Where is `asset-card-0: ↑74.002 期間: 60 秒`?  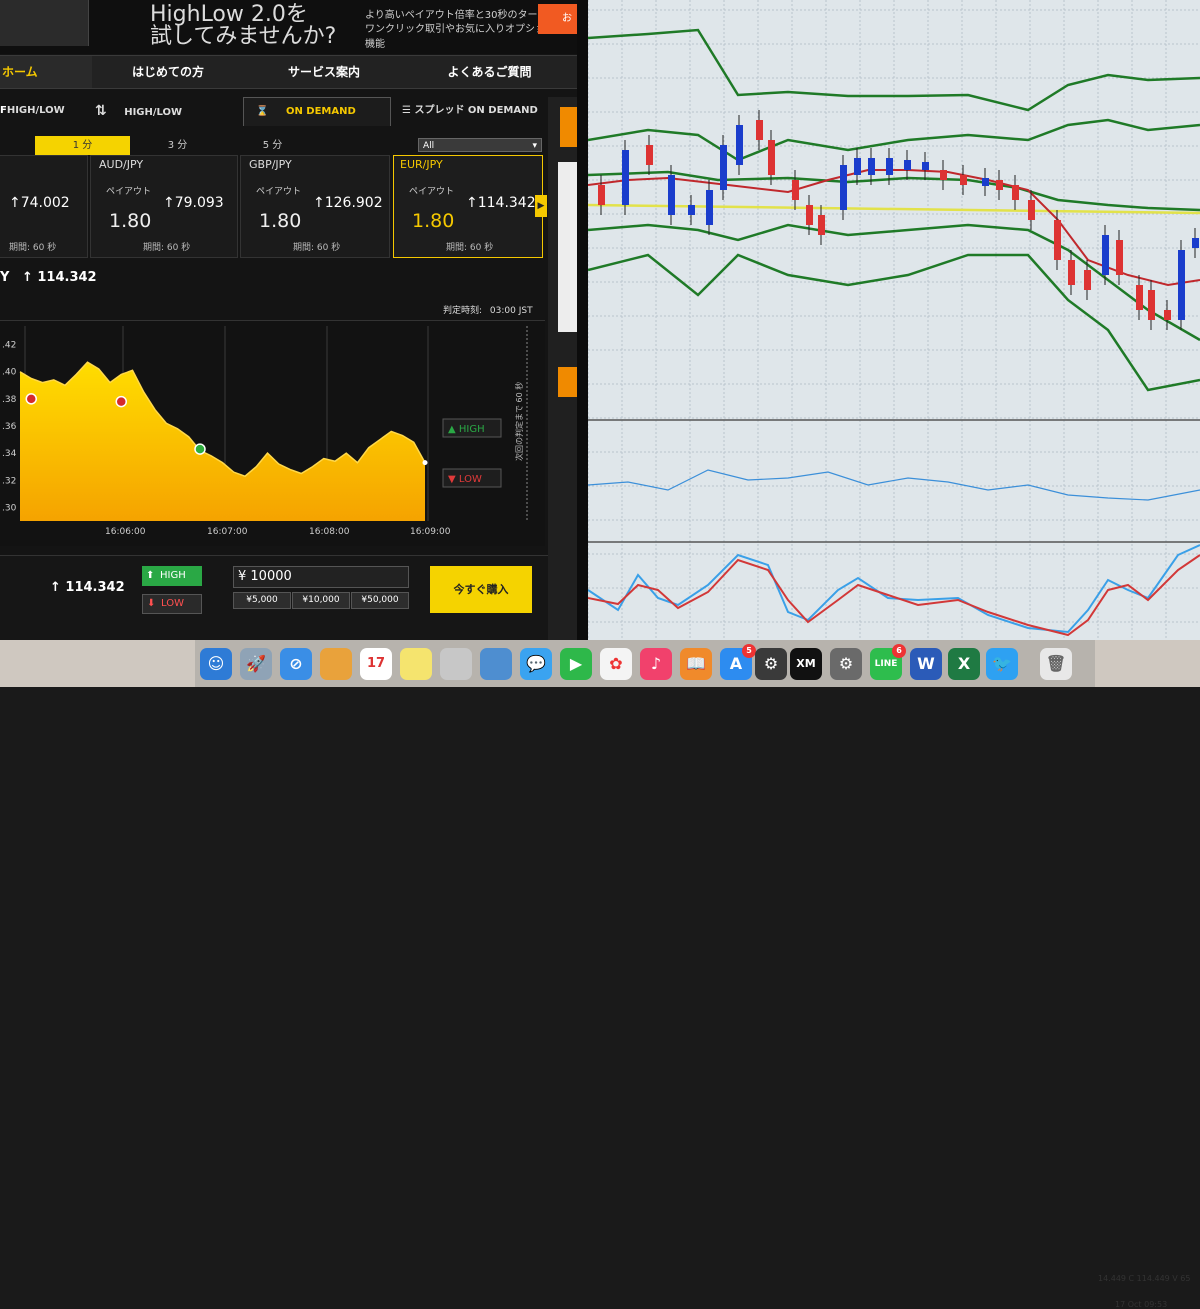 asset-card-0: ↑74.002 期間: 60 秒 is located at coordinates (44, 206).